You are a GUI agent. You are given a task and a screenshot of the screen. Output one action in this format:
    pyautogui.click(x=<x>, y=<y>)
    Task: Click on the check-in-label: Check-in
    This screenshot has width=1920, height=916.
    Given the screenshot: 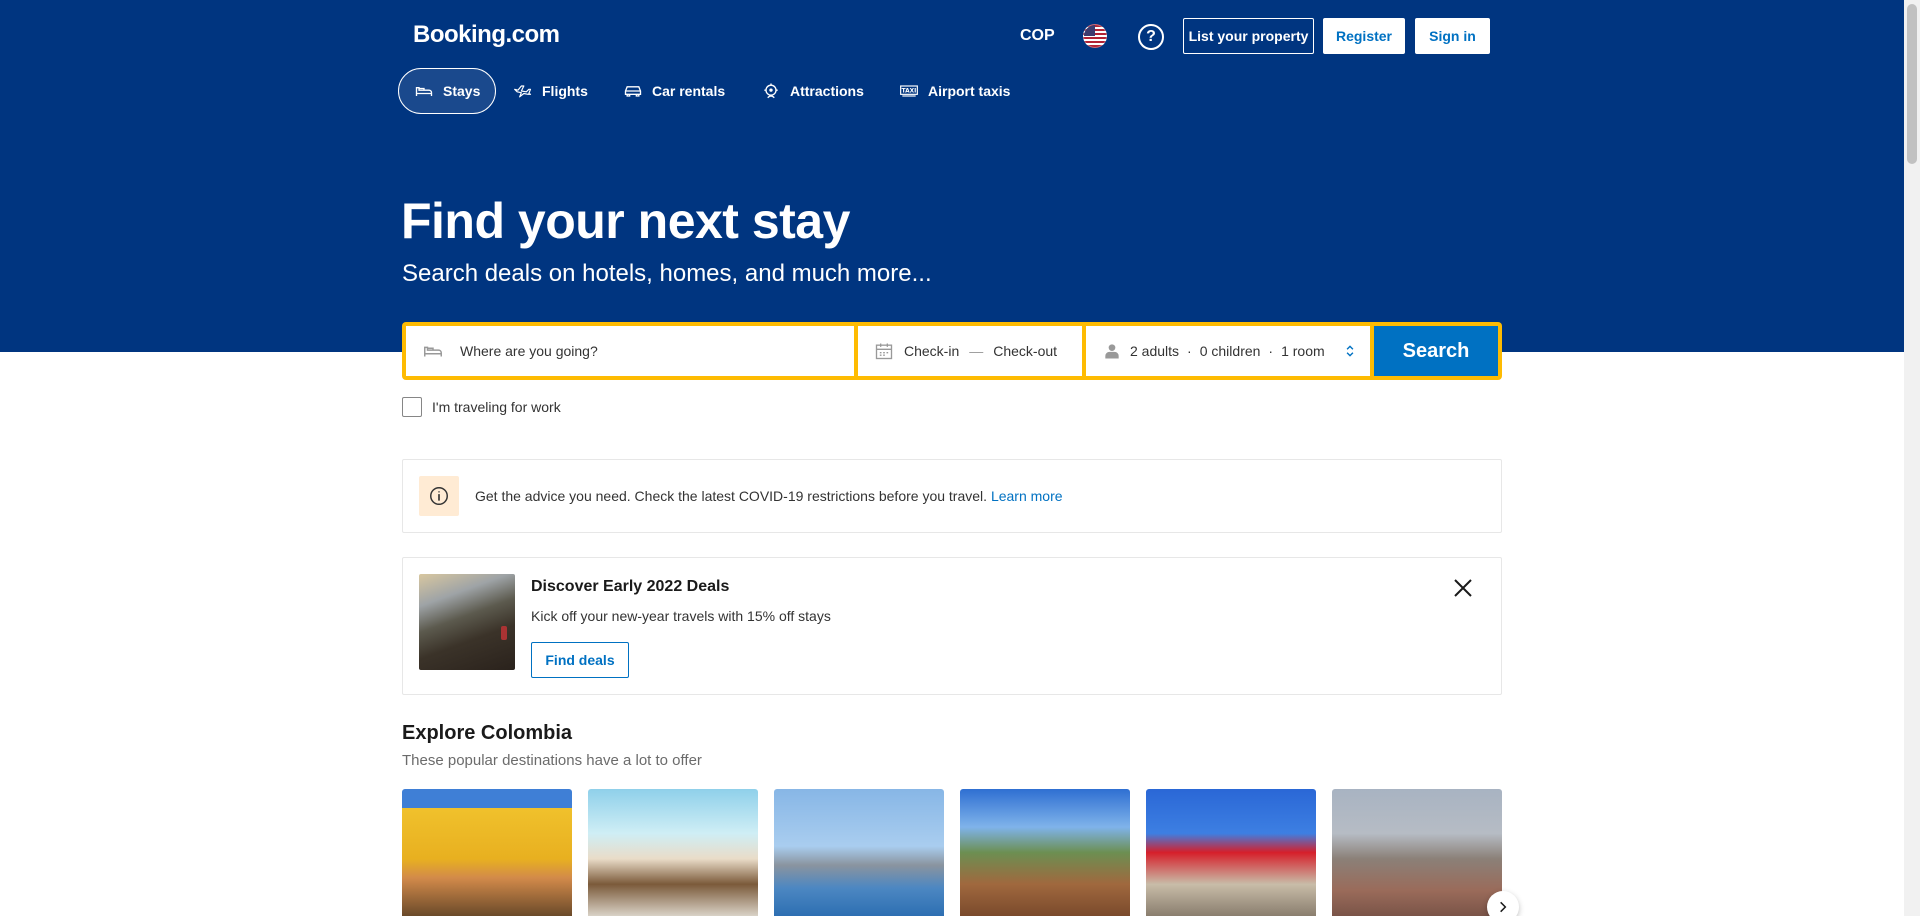 What is the action you would take?
    pyautogui.click(x=932, y=351)
    